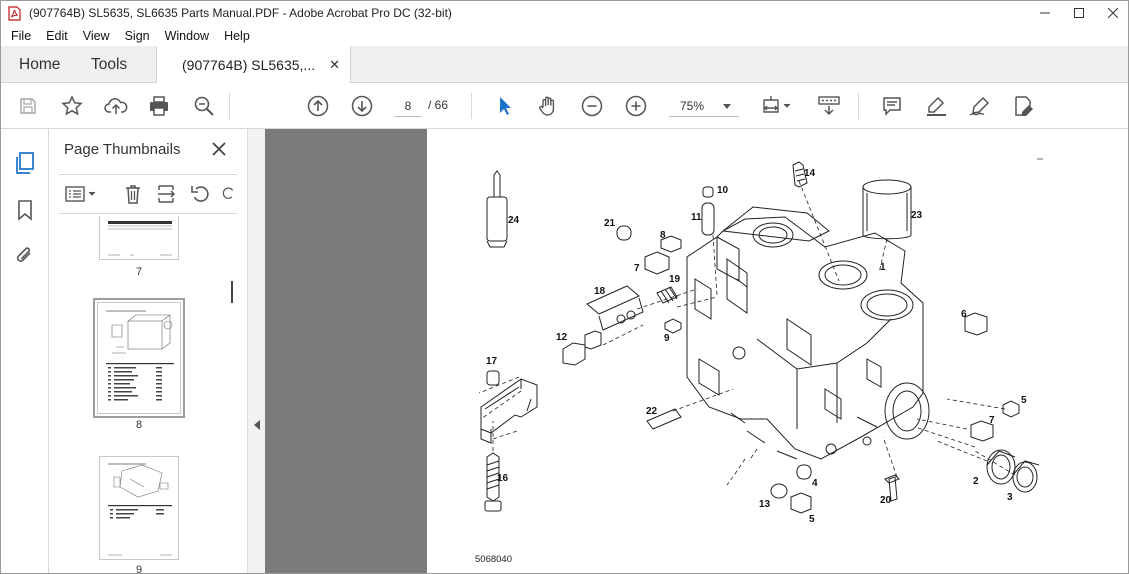 The image size is (1129, 574). Describe the element at coordinates (600, 291) in the screenshot. I see `callout-18: 18` at that location.